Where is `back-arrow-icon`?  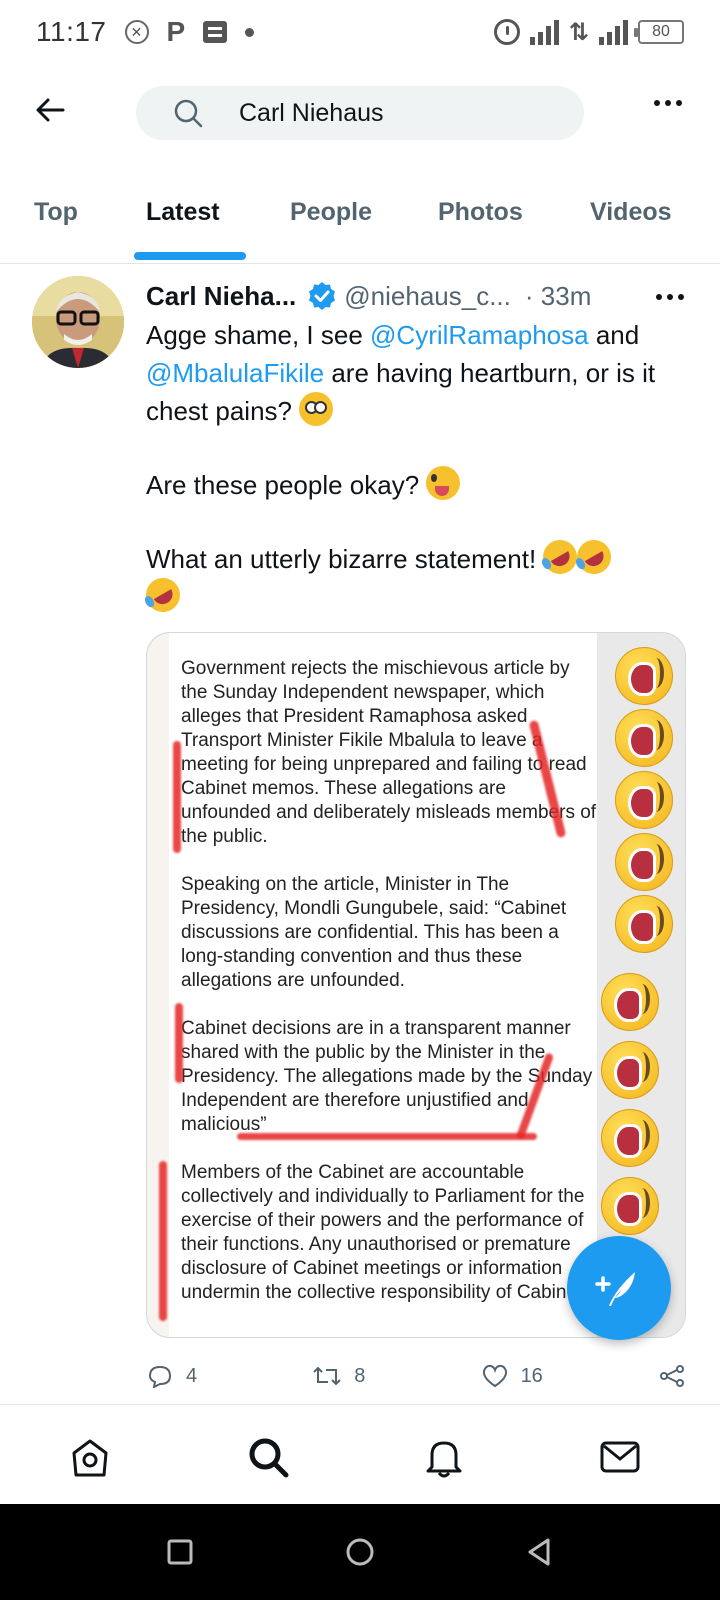
back-arrow-icon is located at coordinates (50, 110).